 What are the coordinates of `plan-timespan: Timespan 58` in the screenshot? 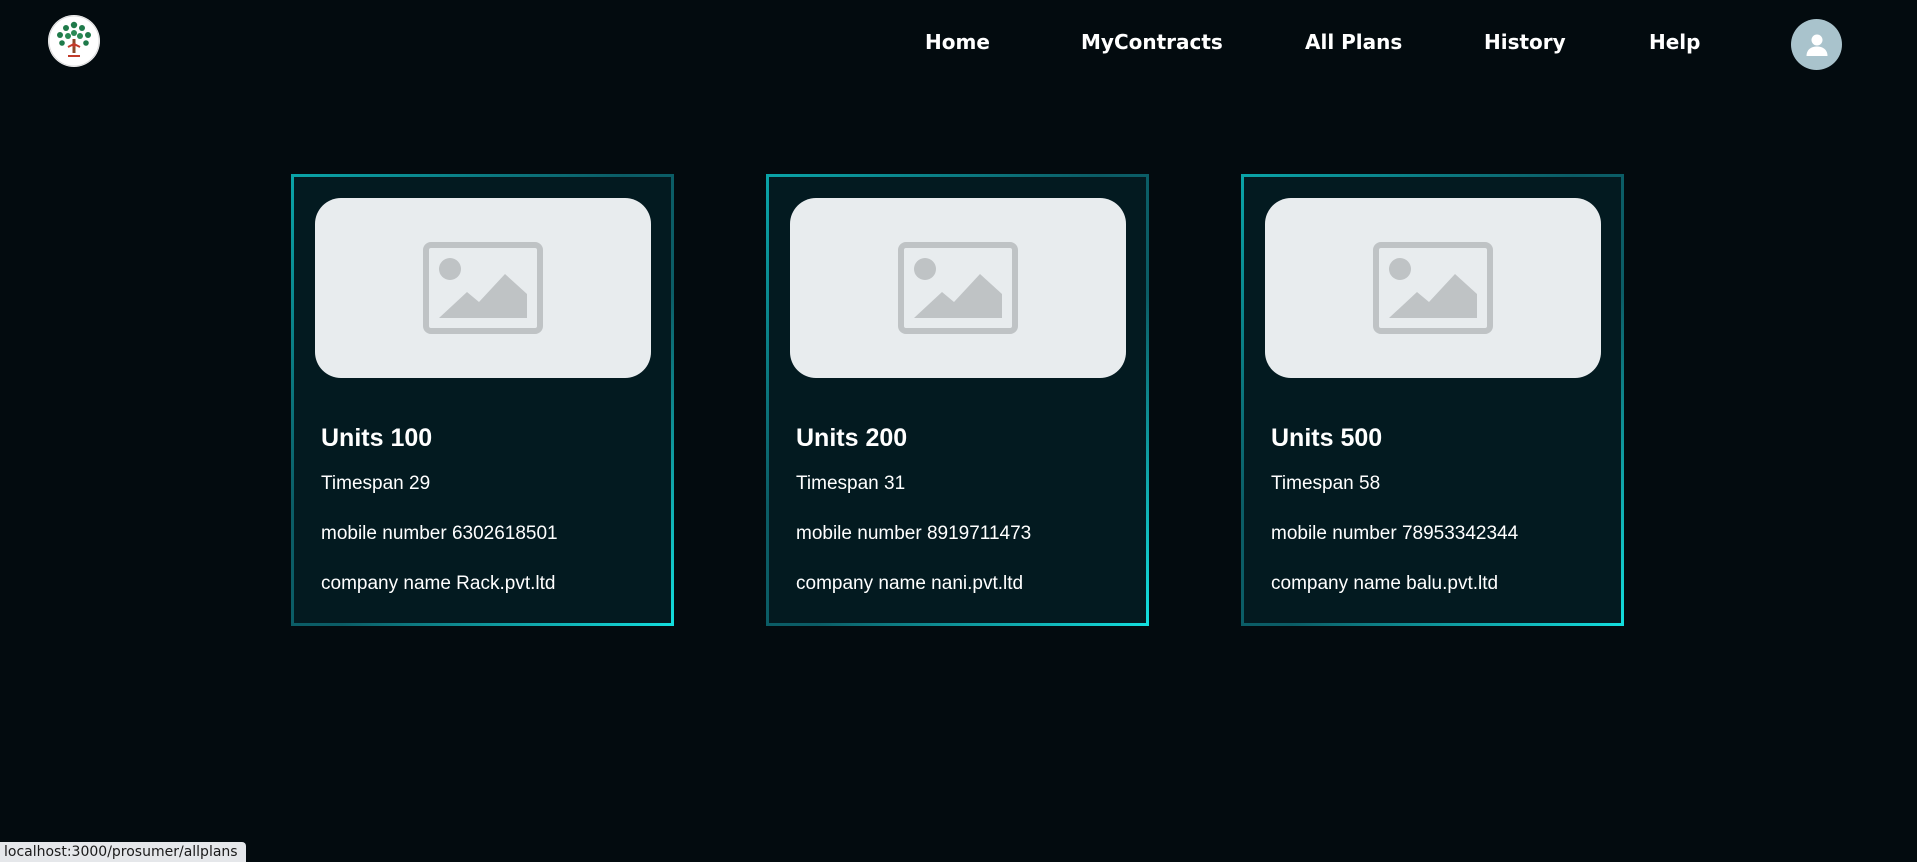 It's located at (1326, 483).